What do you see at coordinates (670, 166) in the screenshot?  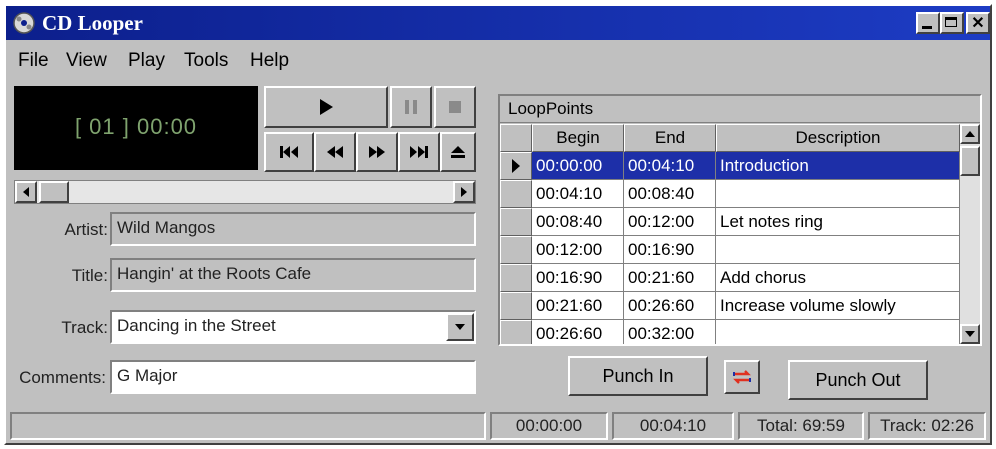 I see `cell-end: 00:04:10` at bounding box center [670, 166].